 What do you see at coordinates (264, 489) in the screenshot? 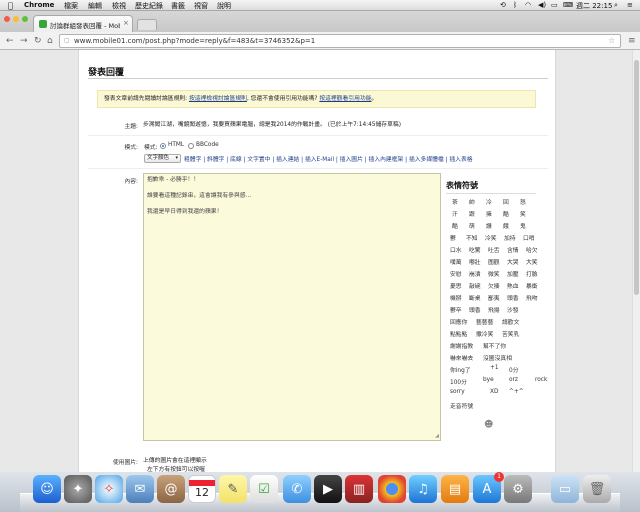
I see `reminders-icon: ☑` at bounding box center [264, 489].